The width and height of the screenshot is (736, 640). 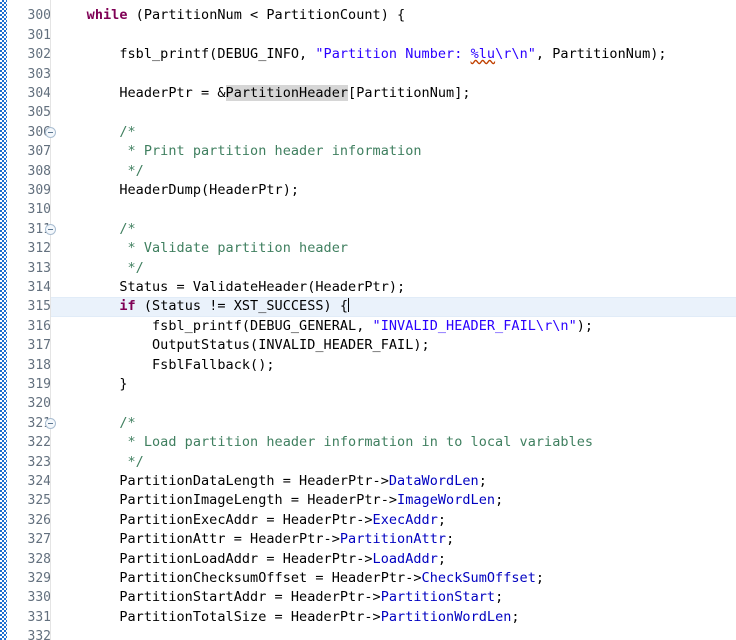 What do you see at coordinates (39, 307) in the screenshot?
I see `line-number: 315` at bounding box center [39, 307].